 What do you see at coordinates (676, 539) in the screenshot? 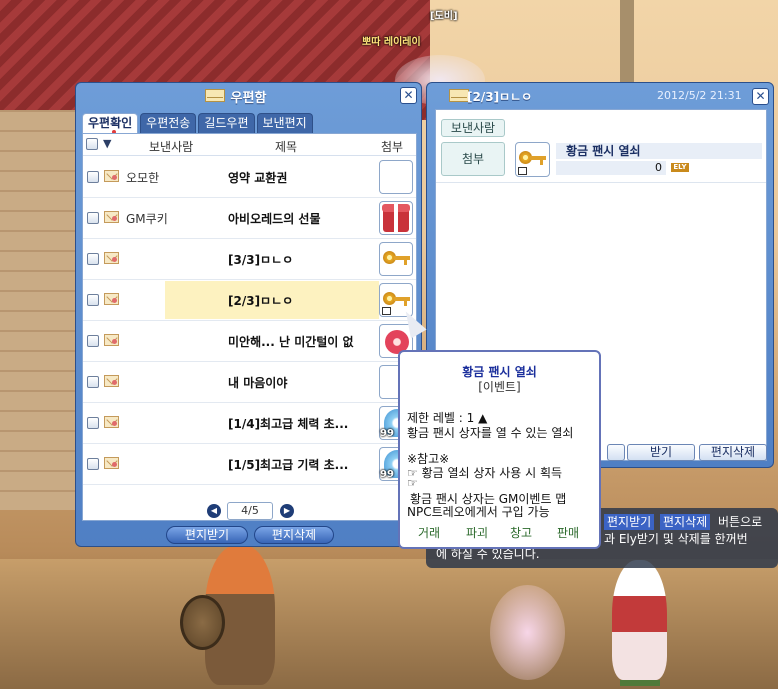
I see `hint-text: 과 Ely받기 및 삭제를 한꺼번` at bounding box center [676, 539].